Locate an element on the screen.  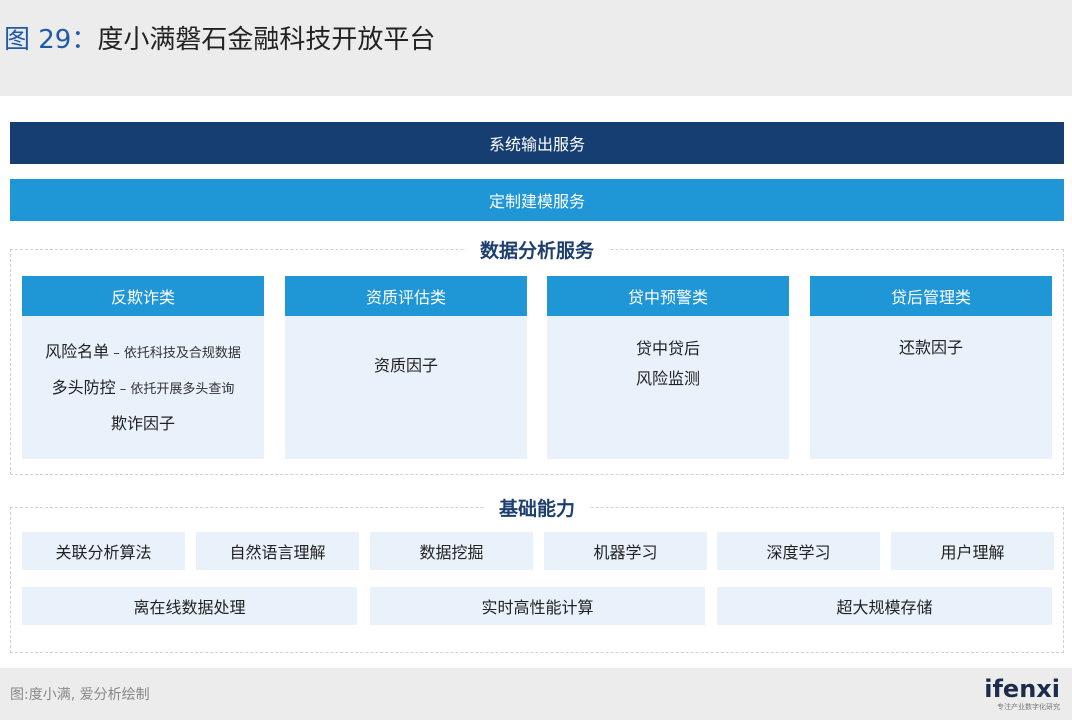
footer is located at coordinates (536, 694).